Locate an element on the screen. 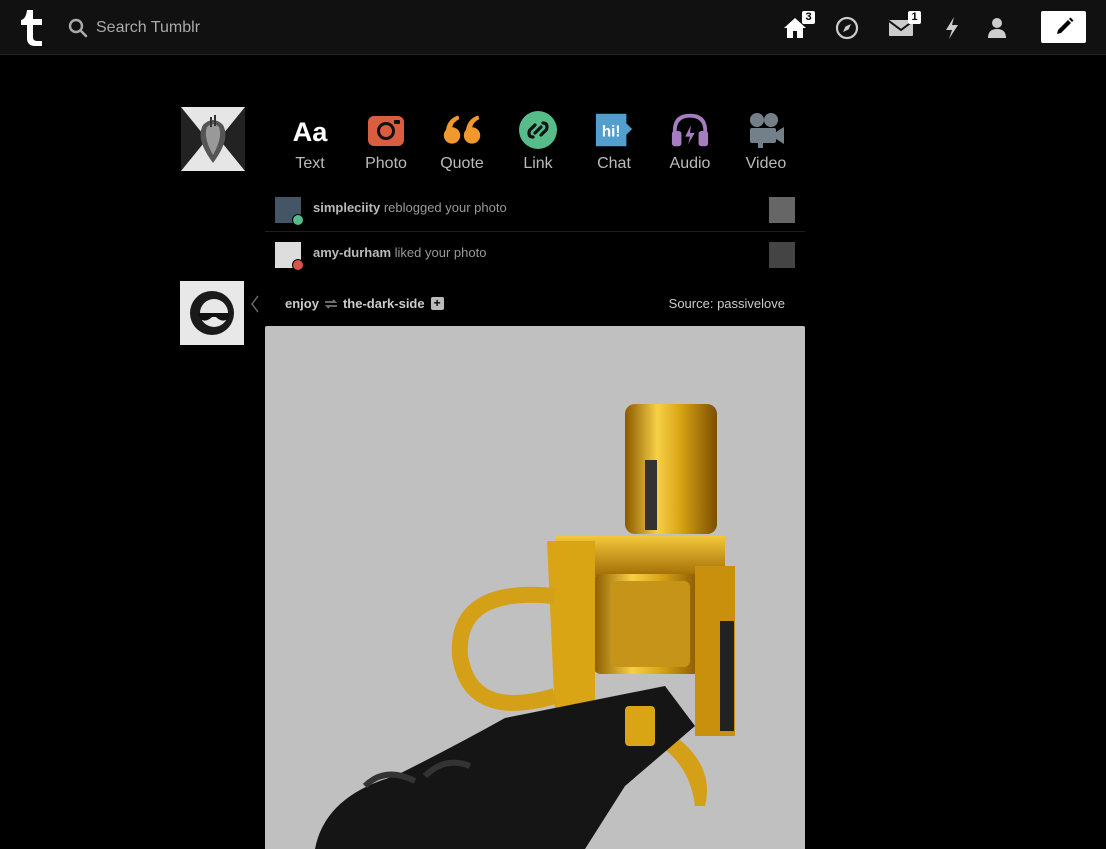 The width and height of the screenshot is (1106, 849). post-type-audio: Audio is located at coordinates (690, 142).